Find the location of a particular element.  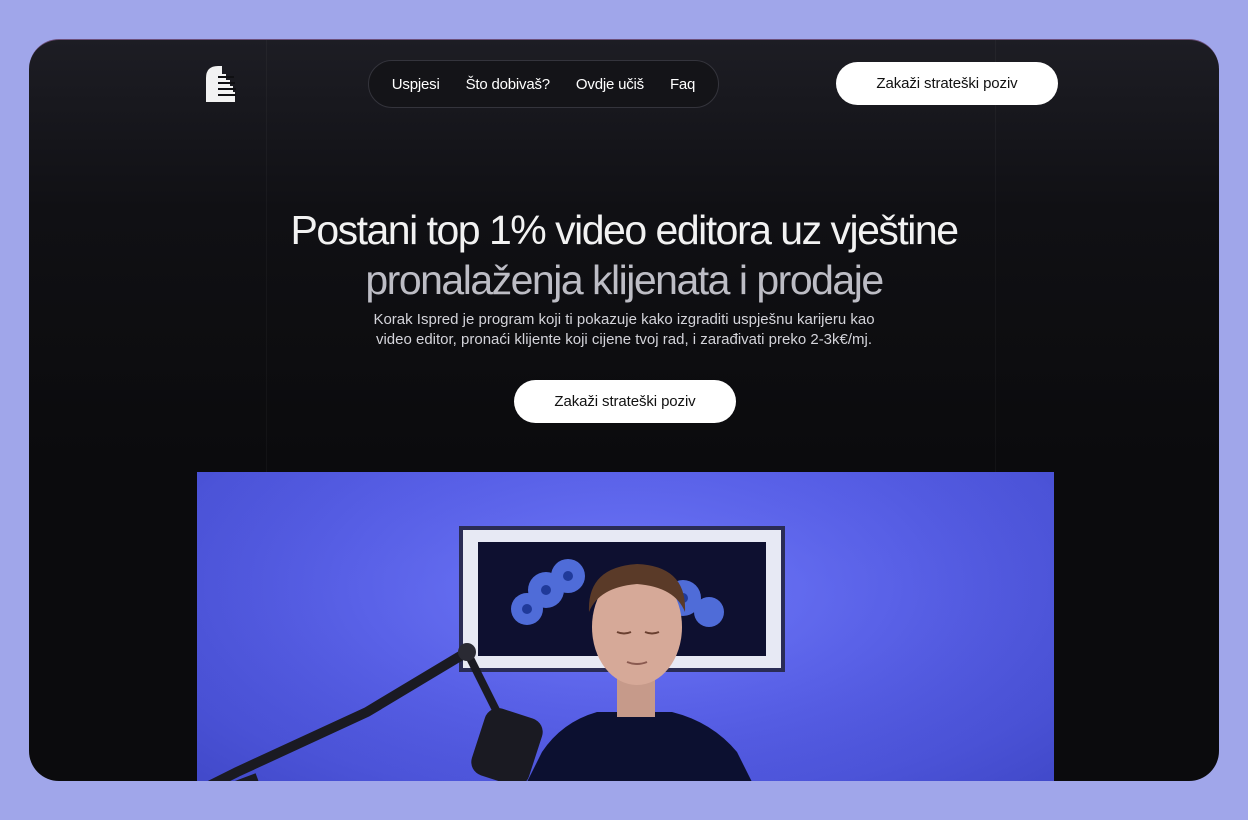

nav-item-uspjesi: Uspjesi is located at coordinates (416, 84).